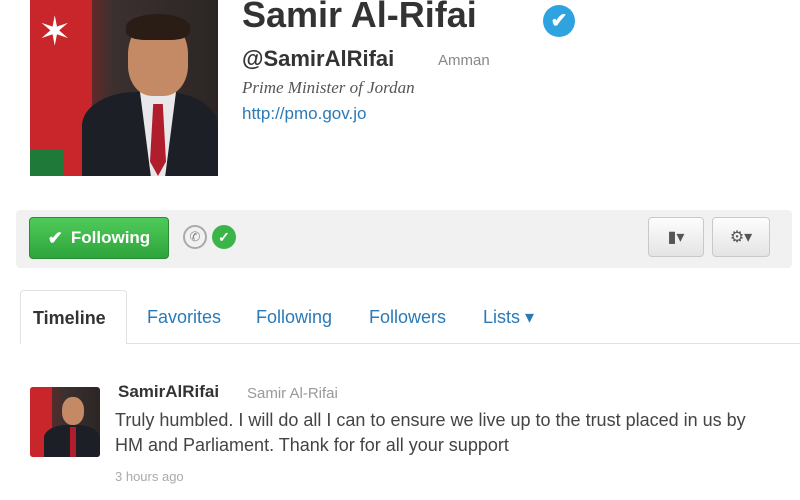 Image resolution: width=800 pixels, height=500 pixels. What do you see at coordinates (47, 163) in the screenshot?
I see `flag-green-stripe` at bounding box center [47, 163].